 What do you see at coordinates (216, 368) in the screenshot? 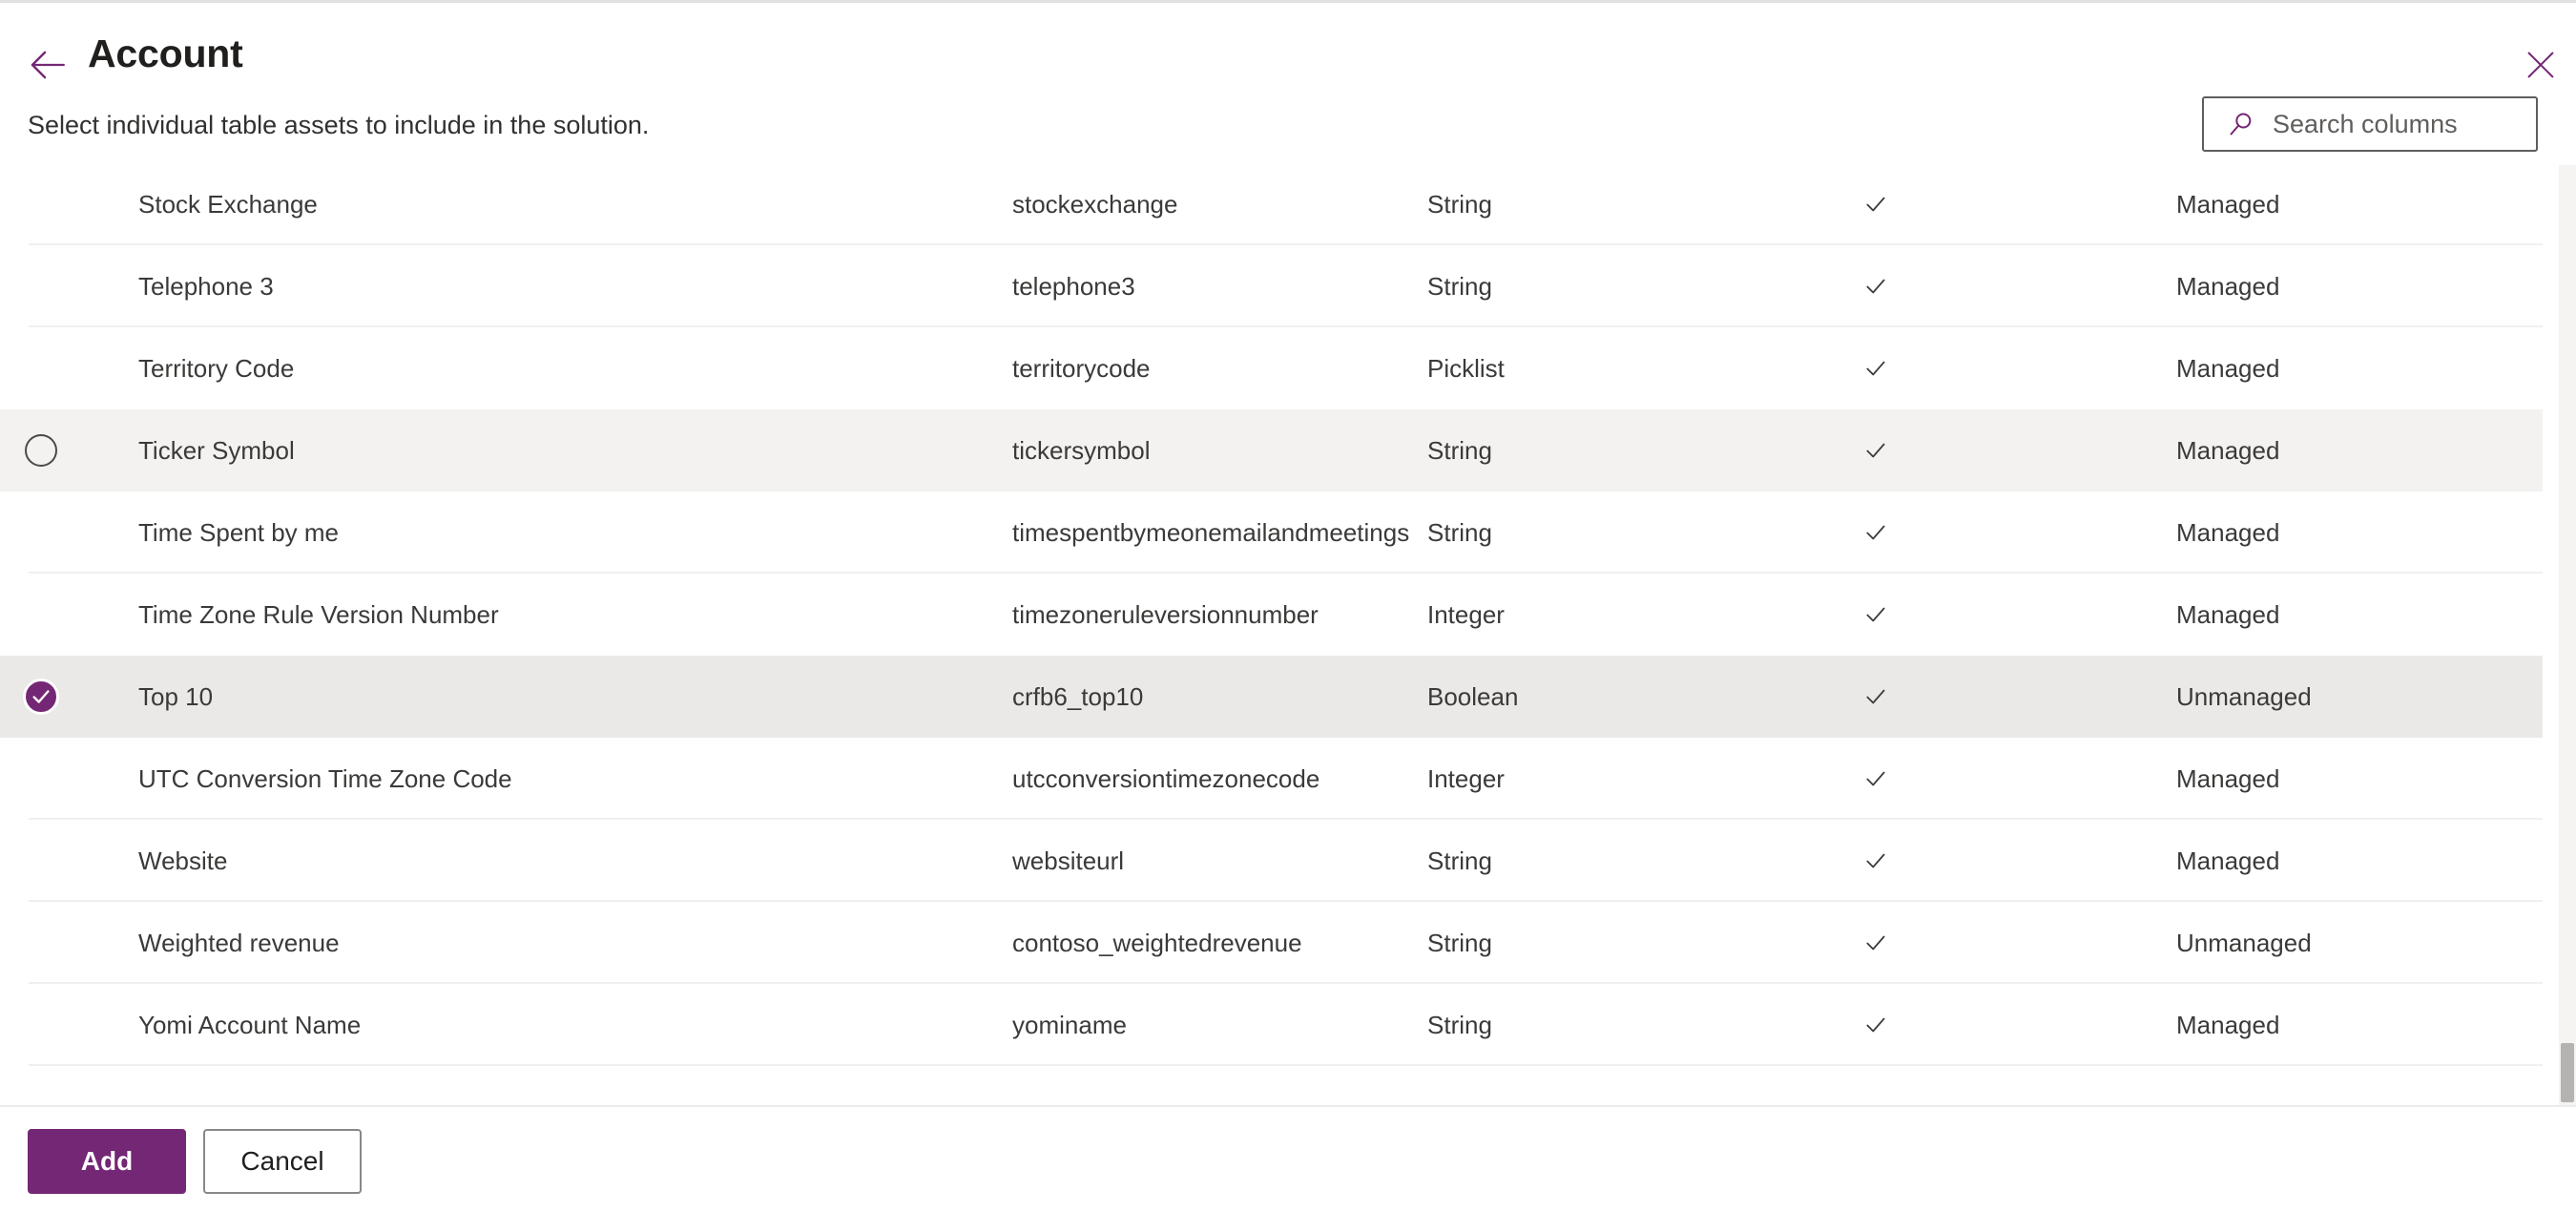
I see `column-display-name: Territory Code` at bounding box center [216, 368].